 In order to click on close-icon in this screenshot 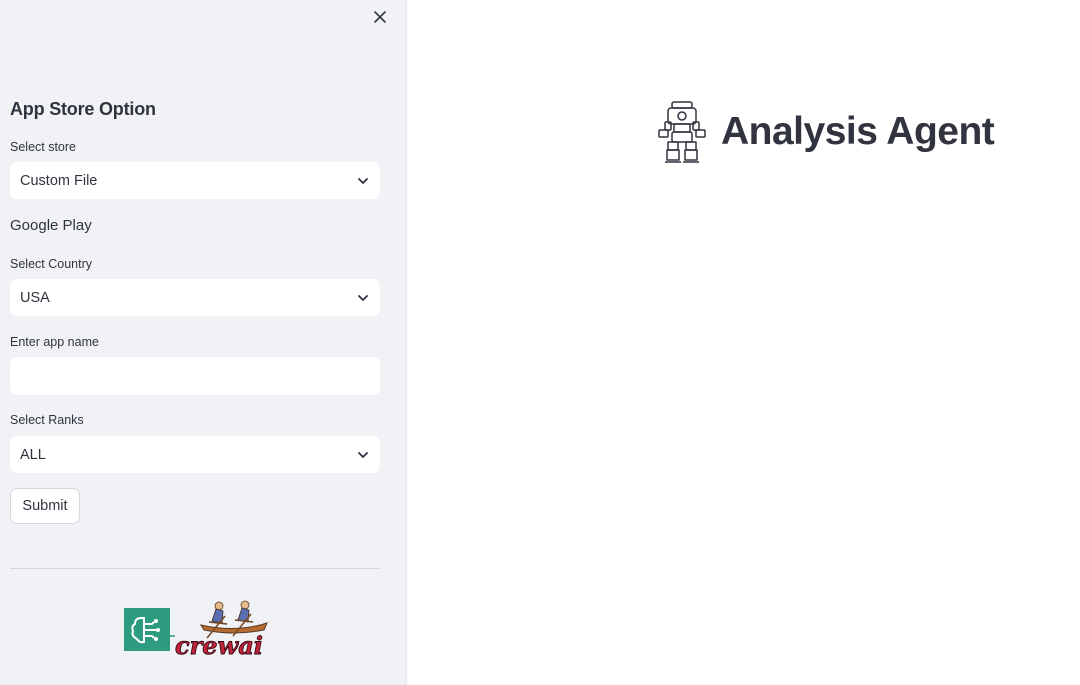, I will do `click(380, 17)`.